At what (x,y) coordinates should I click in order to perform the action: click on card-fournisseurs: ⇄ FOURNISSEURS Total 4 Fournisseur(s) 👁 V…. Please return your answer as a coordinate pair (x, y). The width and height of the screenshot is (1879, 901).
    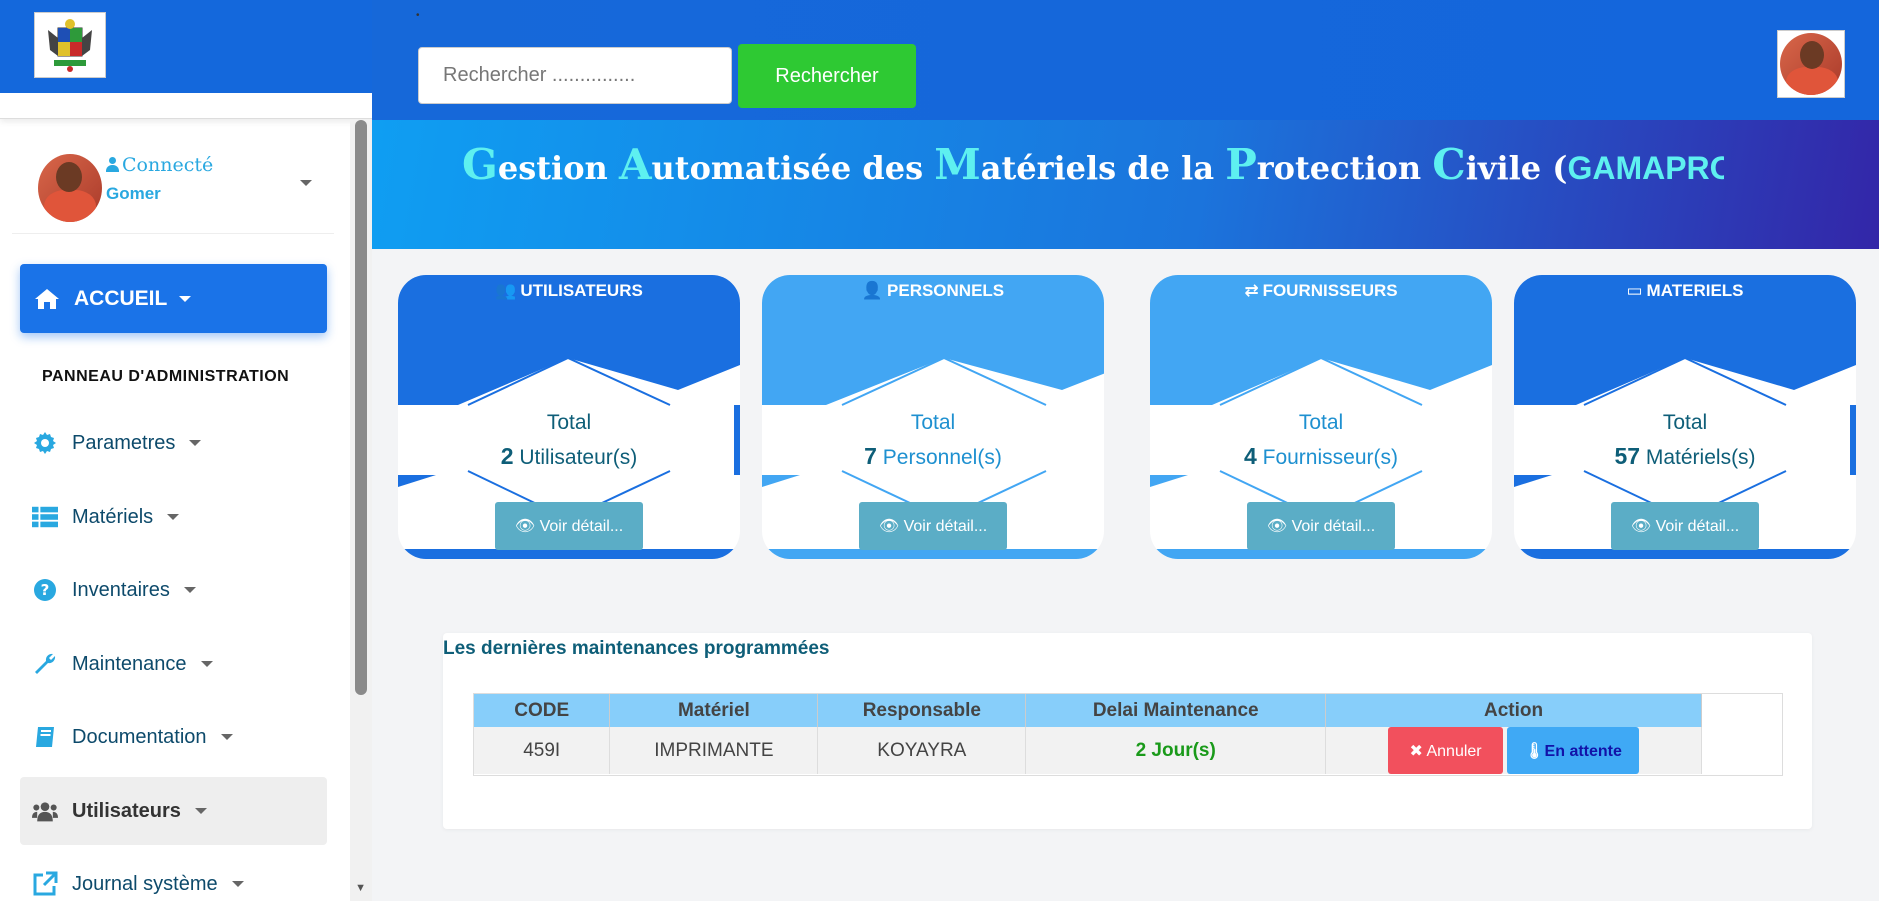
    Looking at the image, I should click on (1321, 417).